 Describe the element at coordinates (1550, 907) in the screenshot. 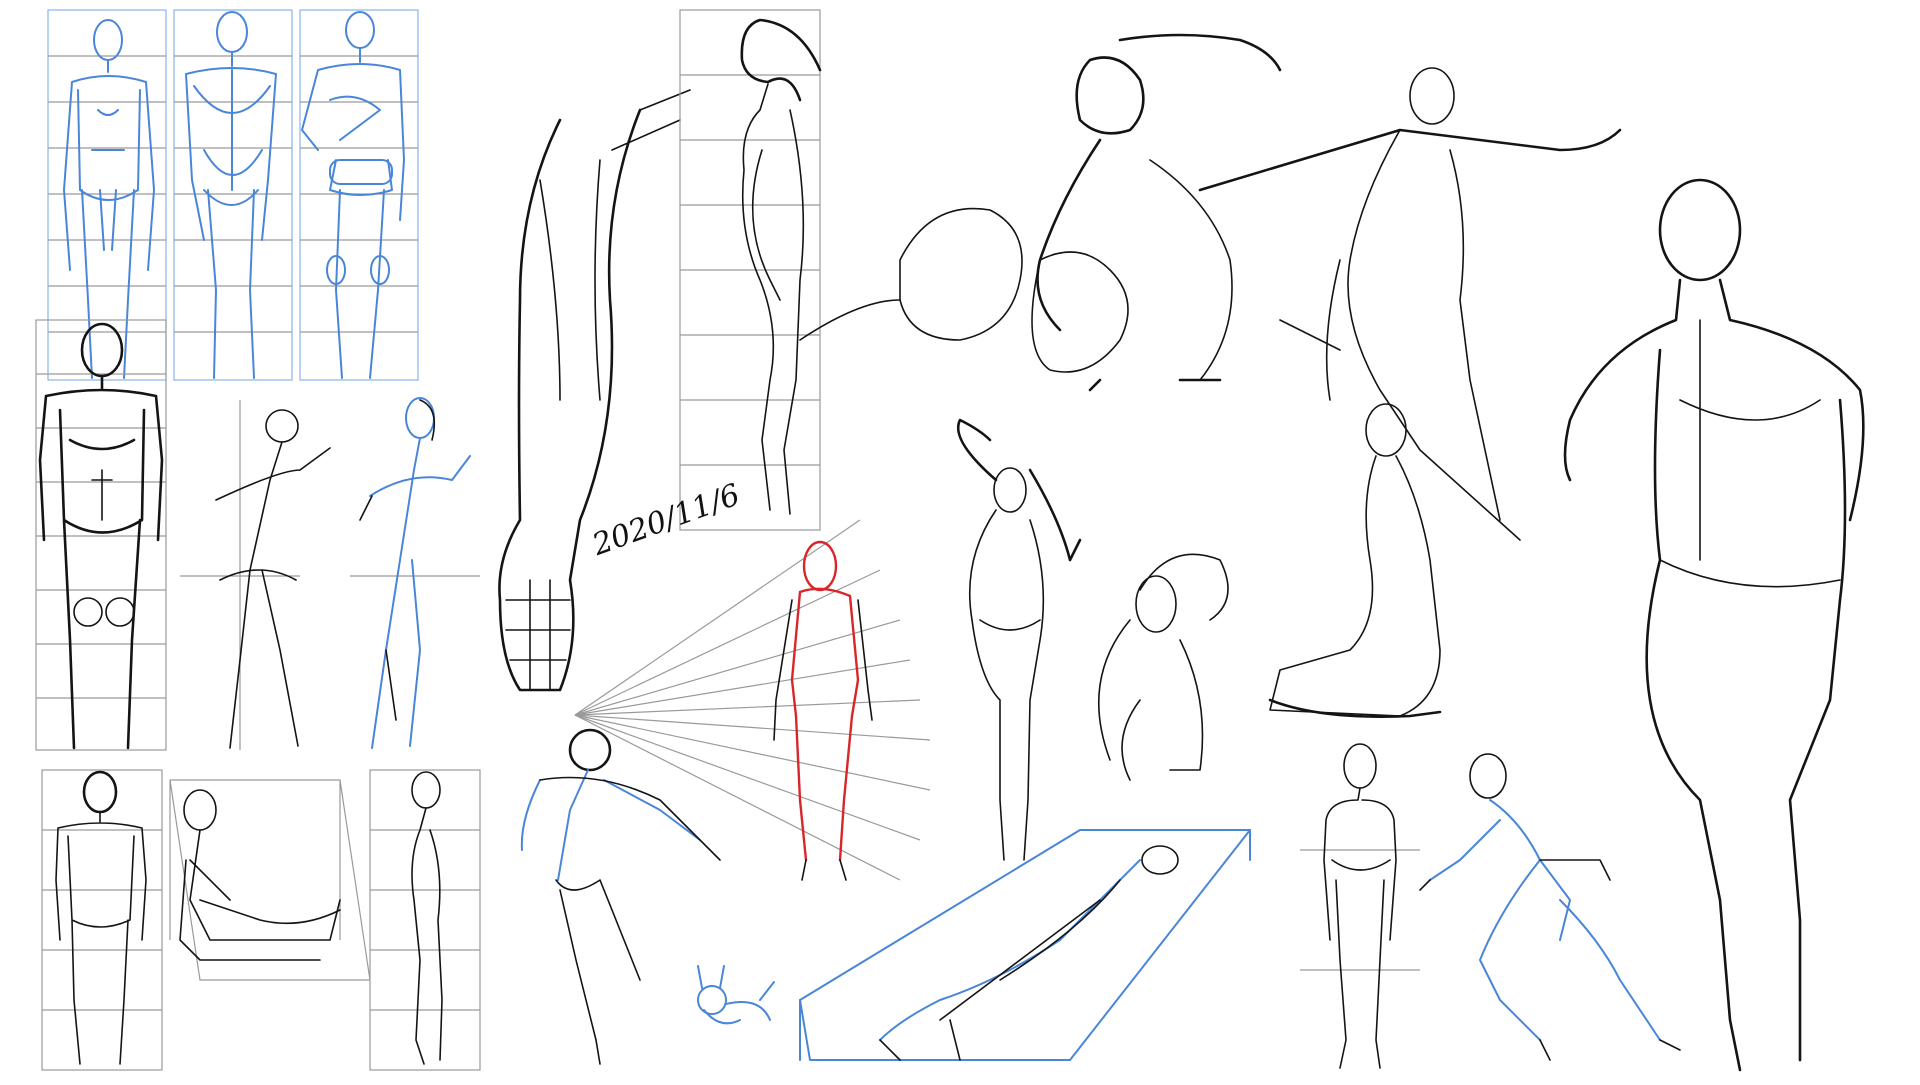

I see `running-figure-right` at that location.